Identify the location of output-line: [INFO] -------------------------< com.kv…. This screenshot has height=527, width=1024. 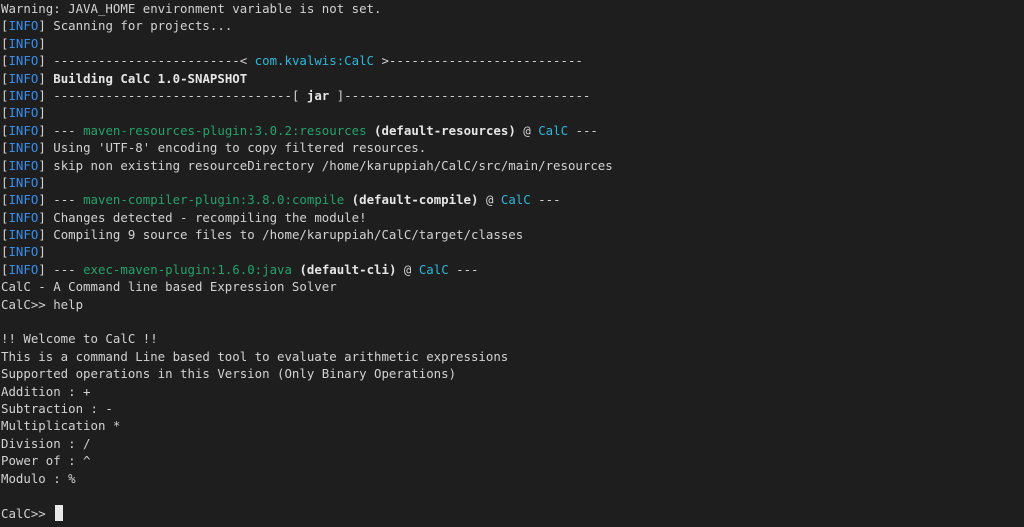
(292, 61).